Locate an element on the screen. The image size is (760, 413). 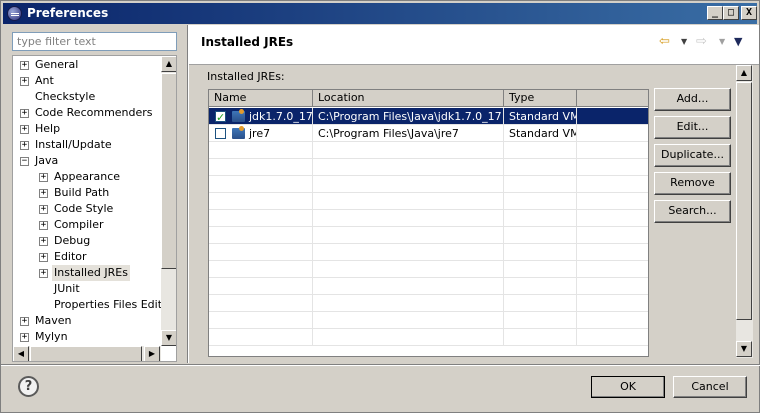
tree-item: + Compiler is located at coordinates (87, 225).